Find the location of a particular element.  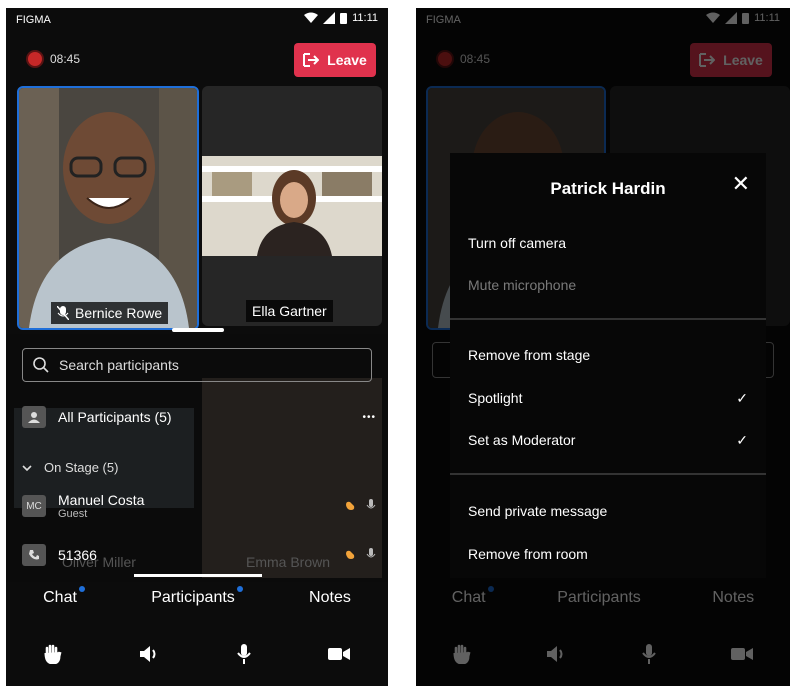

tab-notes: Notes is located at coordinates (330, 598).